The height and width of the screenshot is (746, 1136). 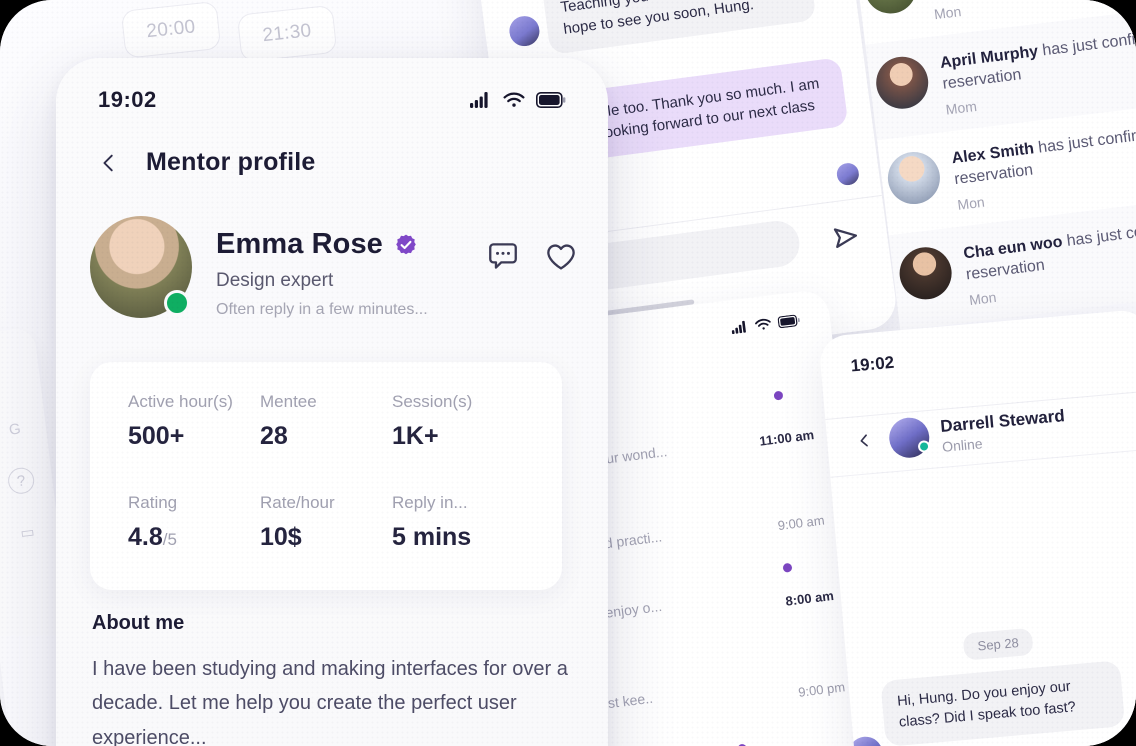 I want to click on mentor-name-row: Emma Rose, so click(x=351, y=244).